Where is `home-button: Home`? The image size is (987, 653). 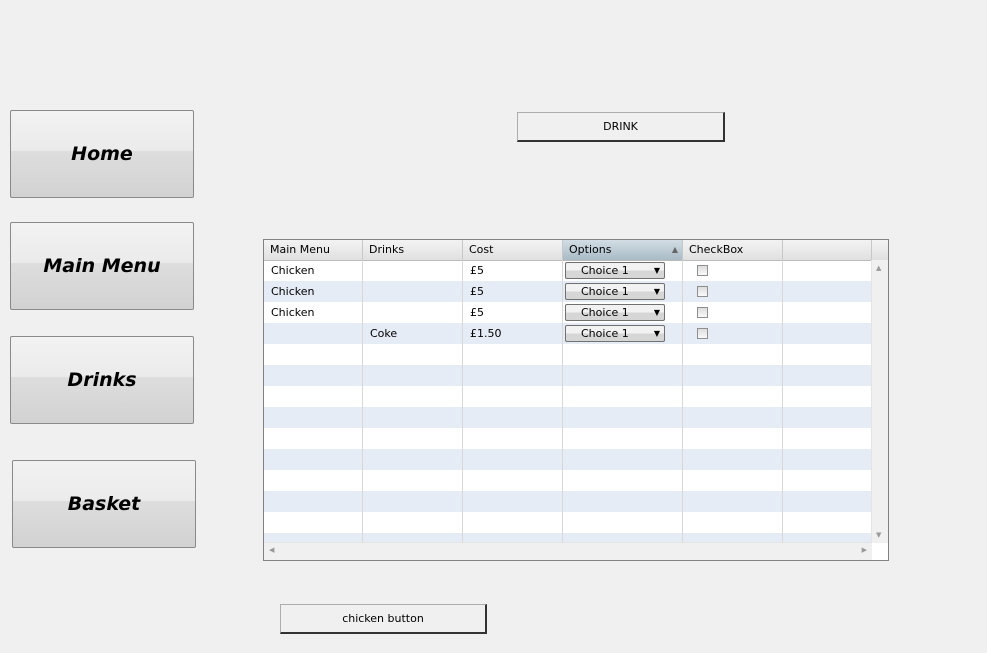
home-button: Home is located at coordinates (102, 154).